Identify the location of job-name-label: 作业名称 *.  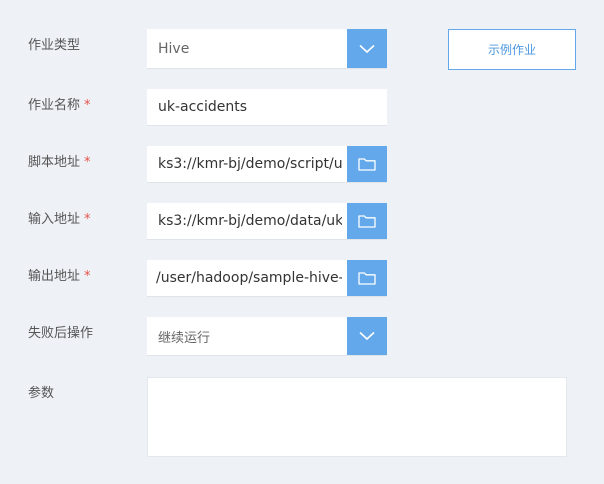
(59, 106).